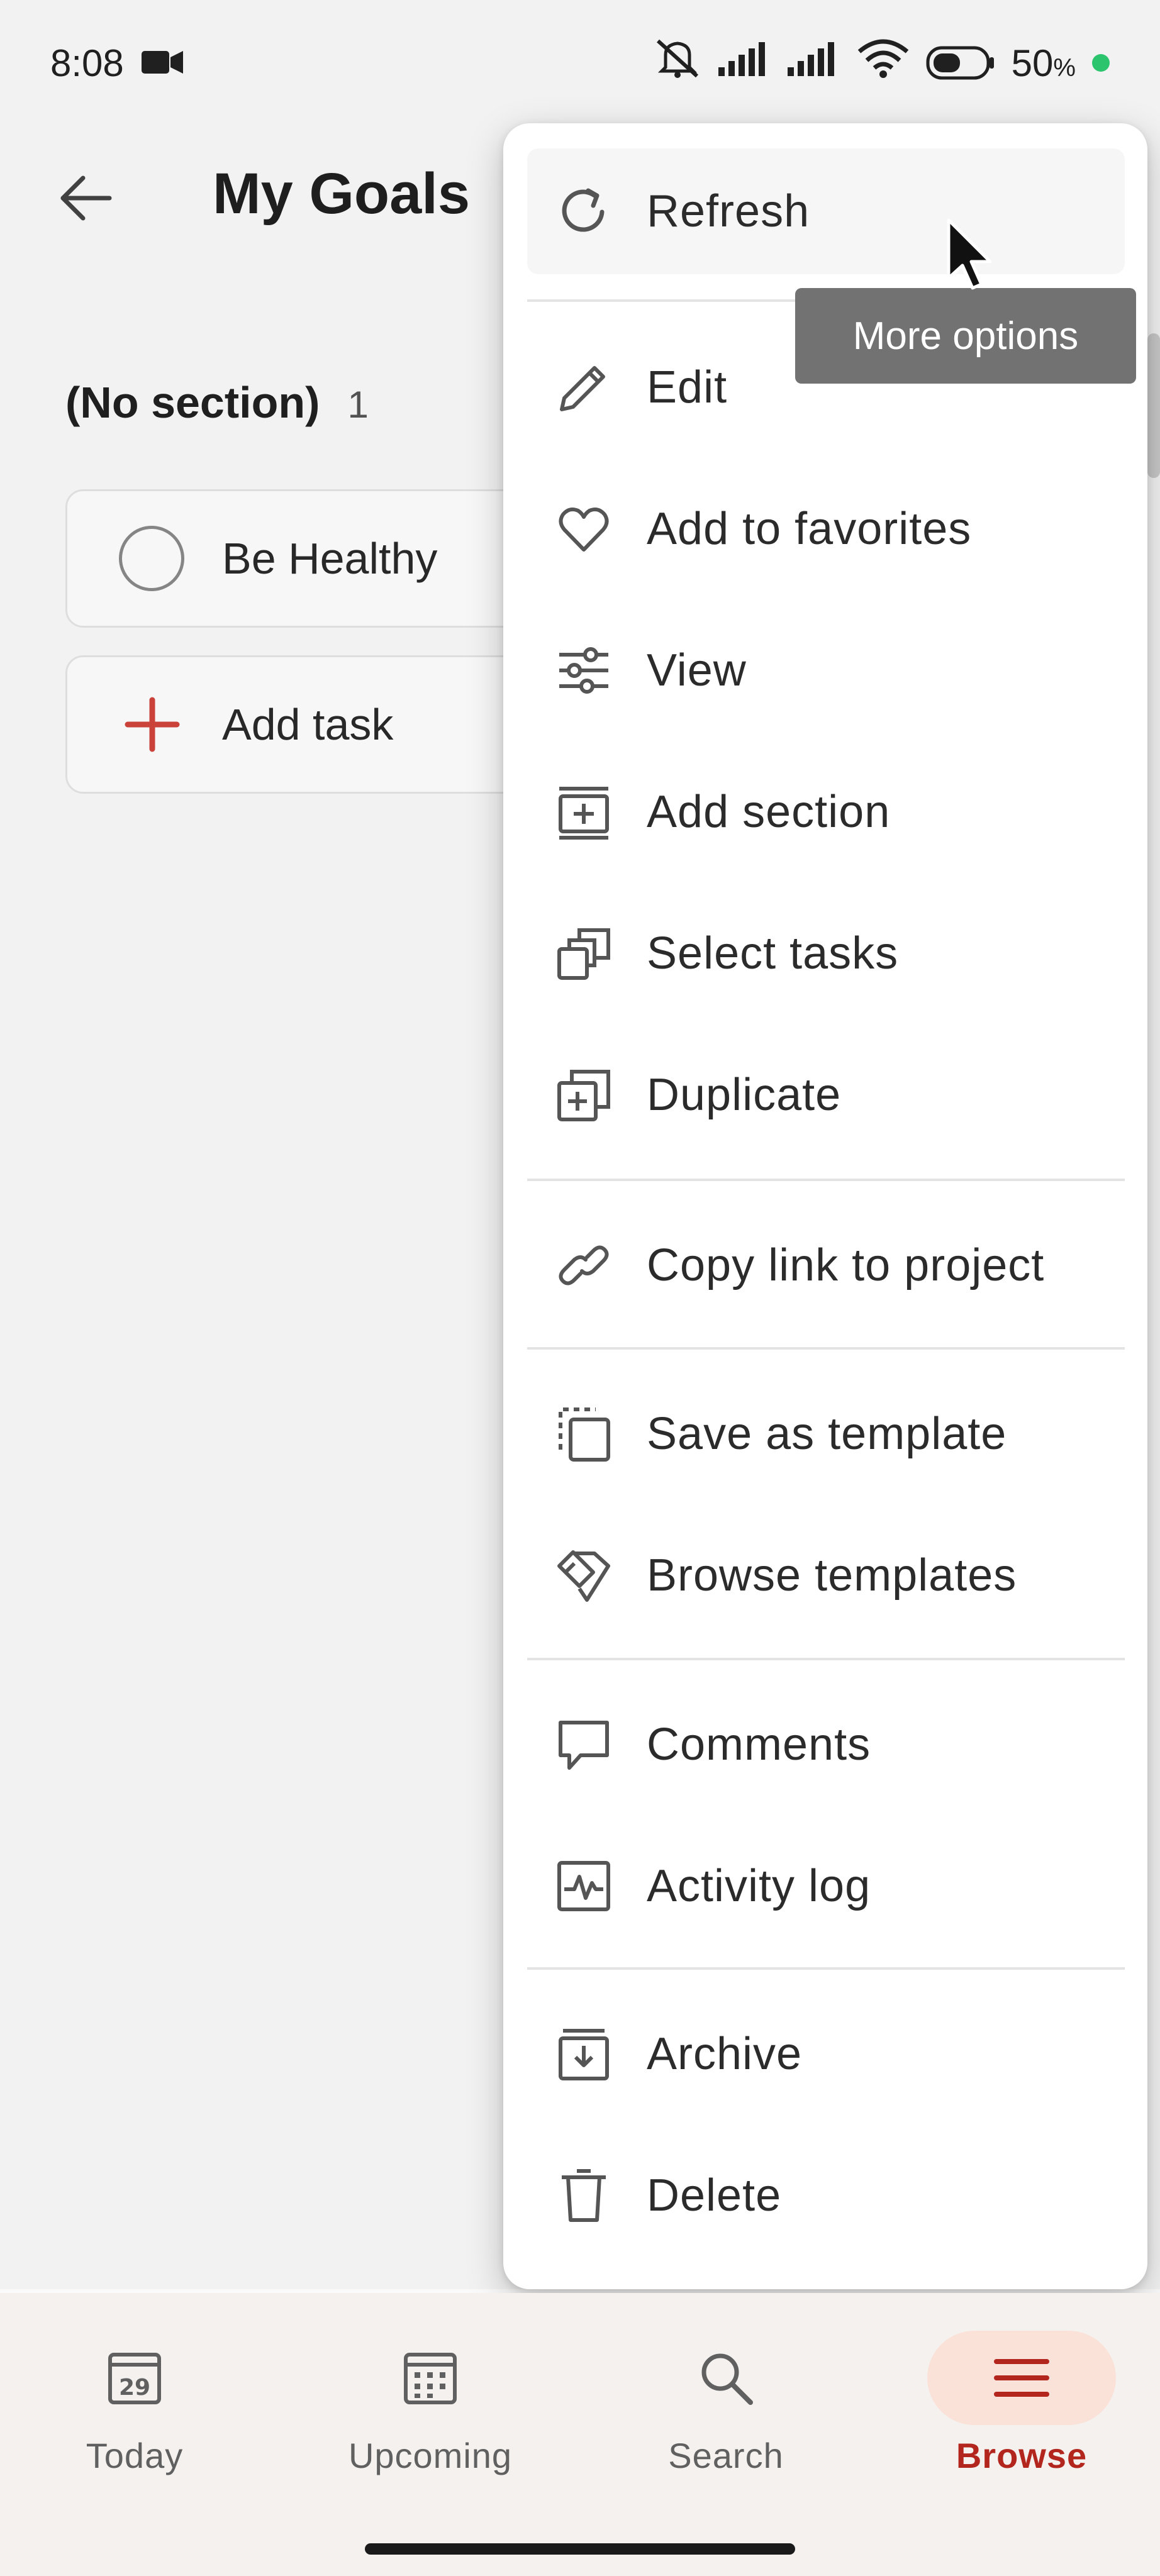 The width and height of the screenshot is (1160, 2576). I want to click on nav-label: Search, so click(726, 2455).